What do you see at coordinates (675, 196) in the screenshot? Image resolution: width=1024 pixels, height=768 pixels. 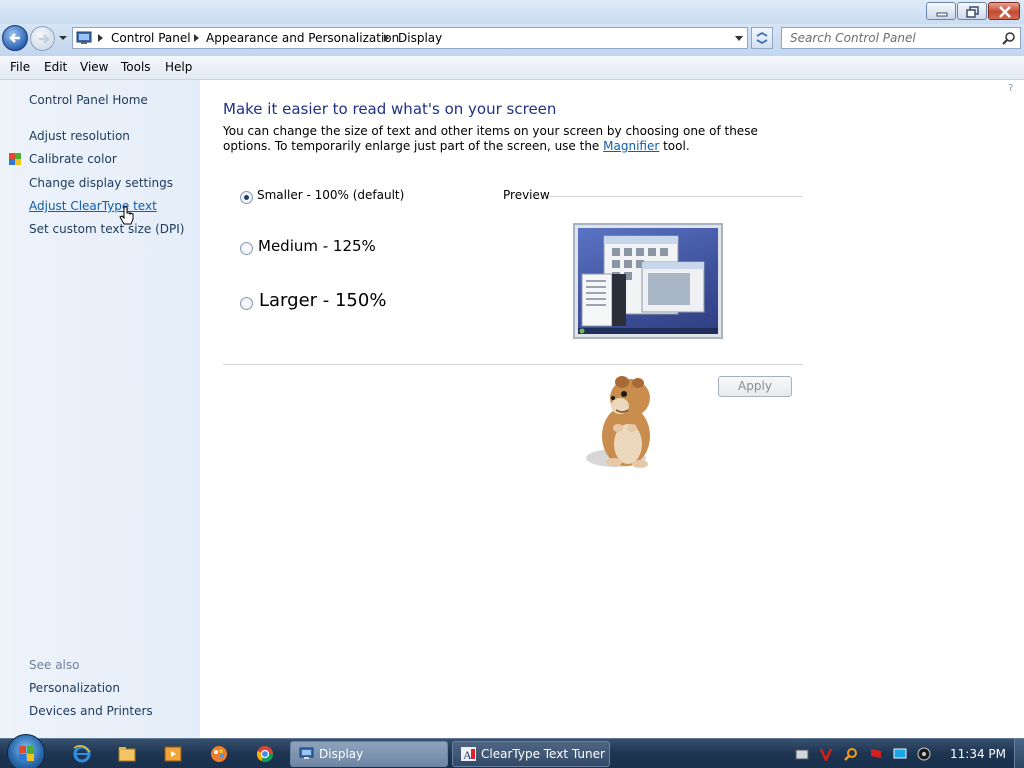 I see `preview-divider` at bounding box center [675, 196].